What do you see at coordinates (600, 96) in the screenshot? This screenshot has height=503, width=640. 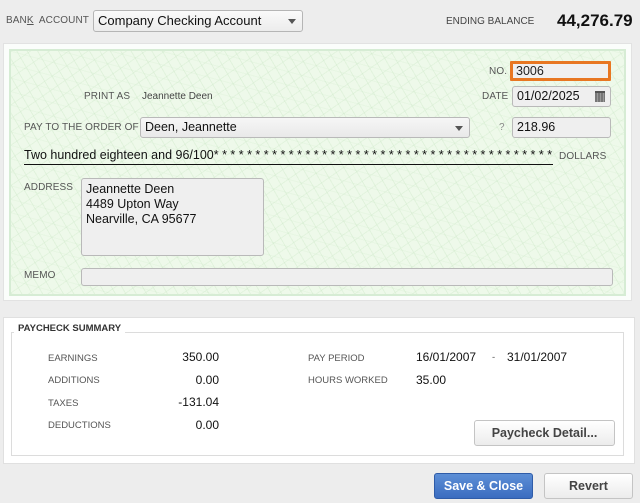 I see `calendar-icon` at bounding box center [600, 96].